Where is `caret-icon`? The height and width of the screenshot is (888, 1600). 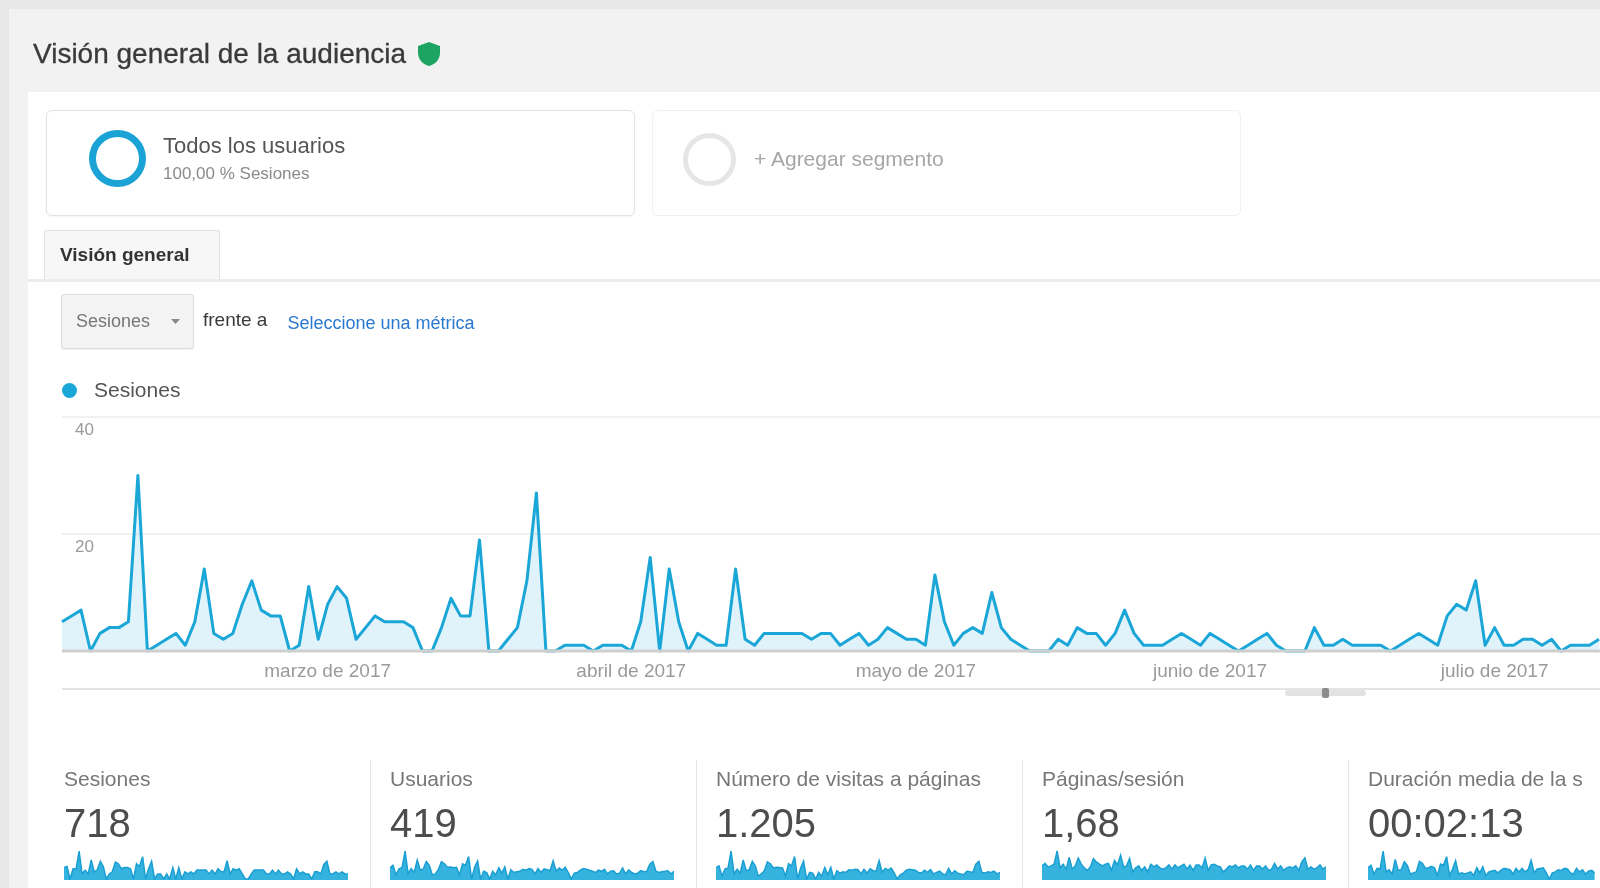 caret-icon is located at coordinates (175, 321).